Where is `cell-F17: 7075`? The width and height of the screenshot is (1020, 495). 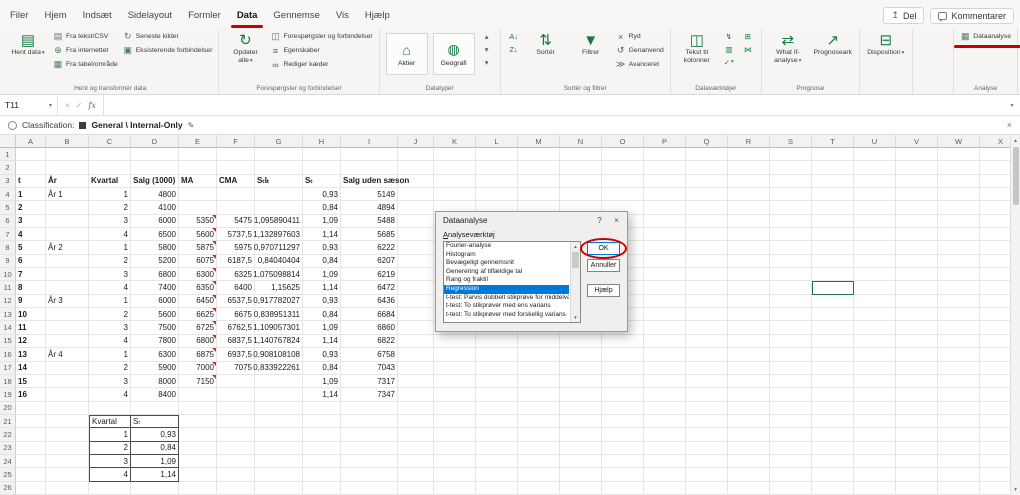 cell-F17: 7075 is located at coordinates (236, 368).